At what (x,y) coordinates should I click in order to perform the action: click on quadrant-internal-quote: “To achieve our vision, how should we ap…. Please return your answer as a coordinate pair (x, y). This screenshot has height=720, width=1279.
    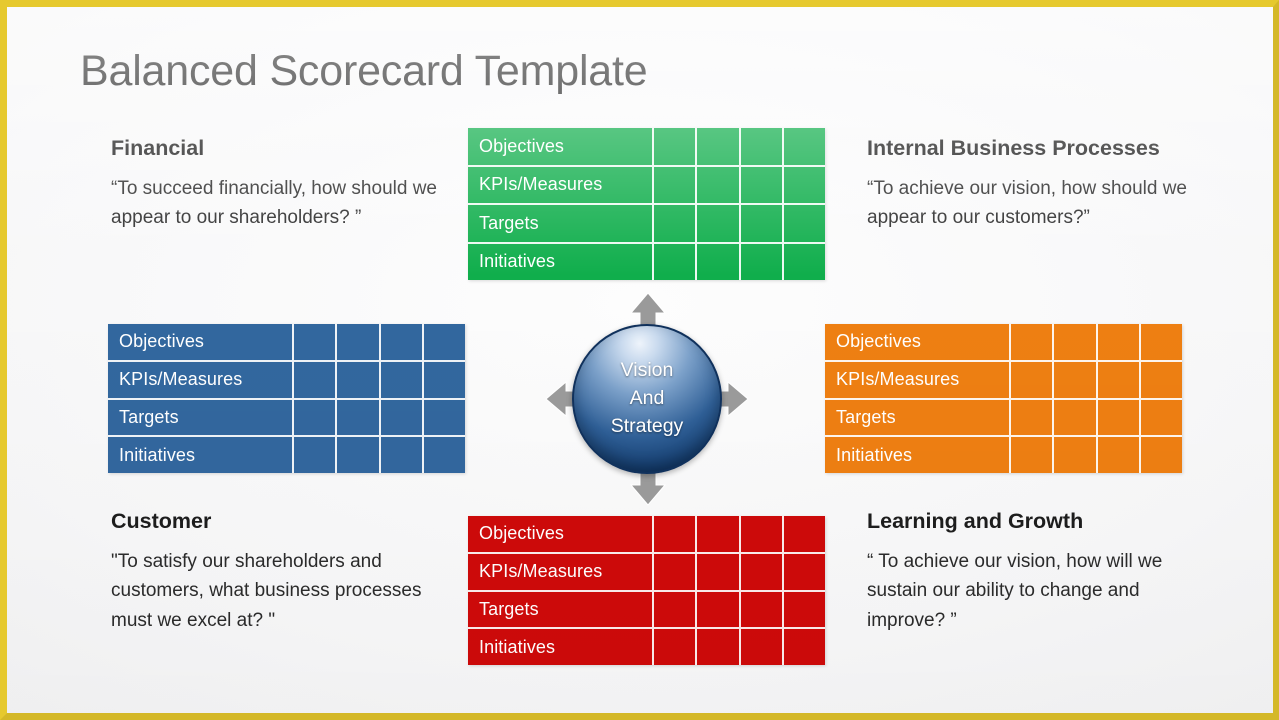
    Looking at the image, I should click on (1027, 203).